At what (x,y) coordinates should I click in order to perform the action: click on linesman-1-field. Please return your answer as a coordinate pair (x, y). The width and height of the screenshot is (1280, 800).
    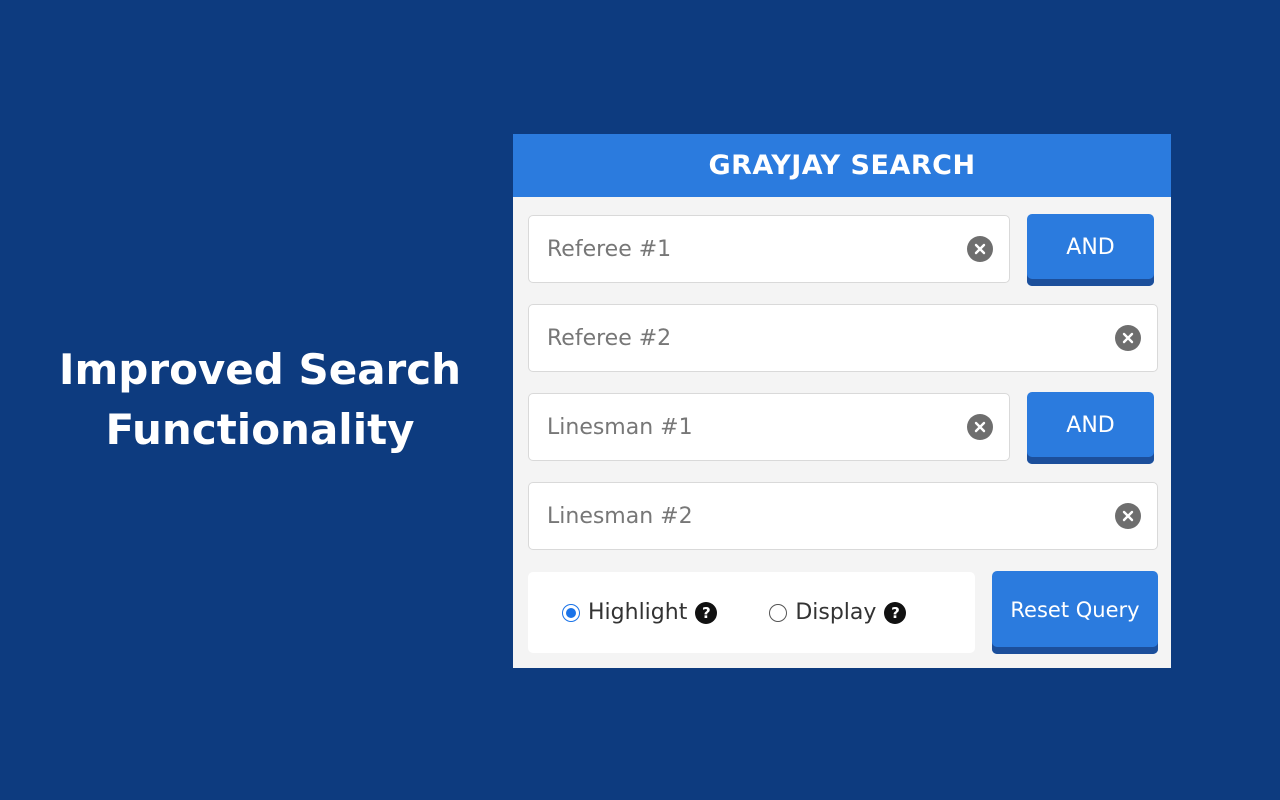
    Looking at the image, I should click on (769, 427).